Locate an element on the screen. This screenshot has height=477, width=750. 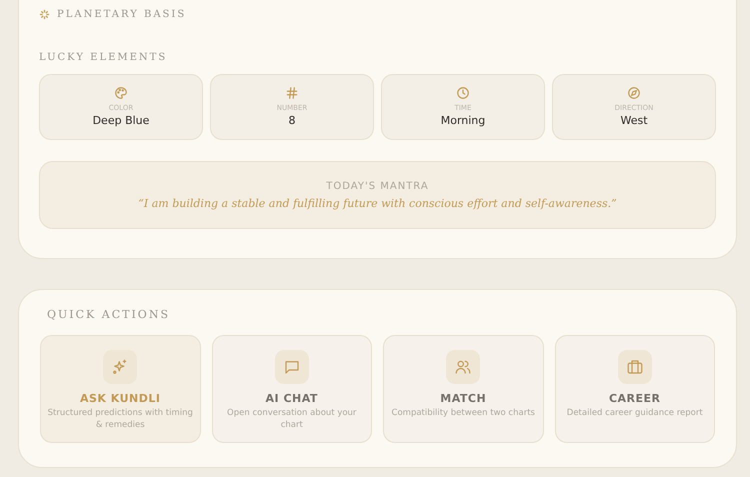
clock-icon is located at coordinates (463, 93).